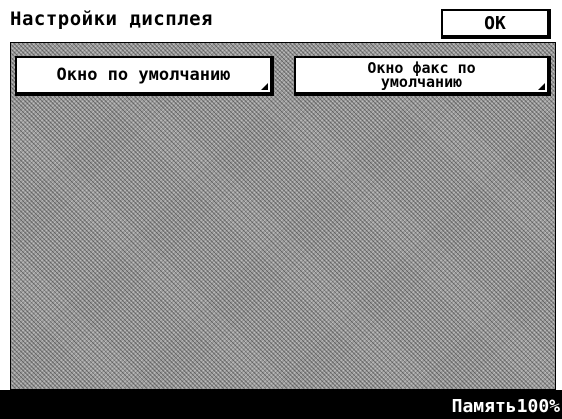  What do you see at coordinates (505, 406) in the screenshot?
I see `memory-status: Память100%` at bounding box center [505, 406].